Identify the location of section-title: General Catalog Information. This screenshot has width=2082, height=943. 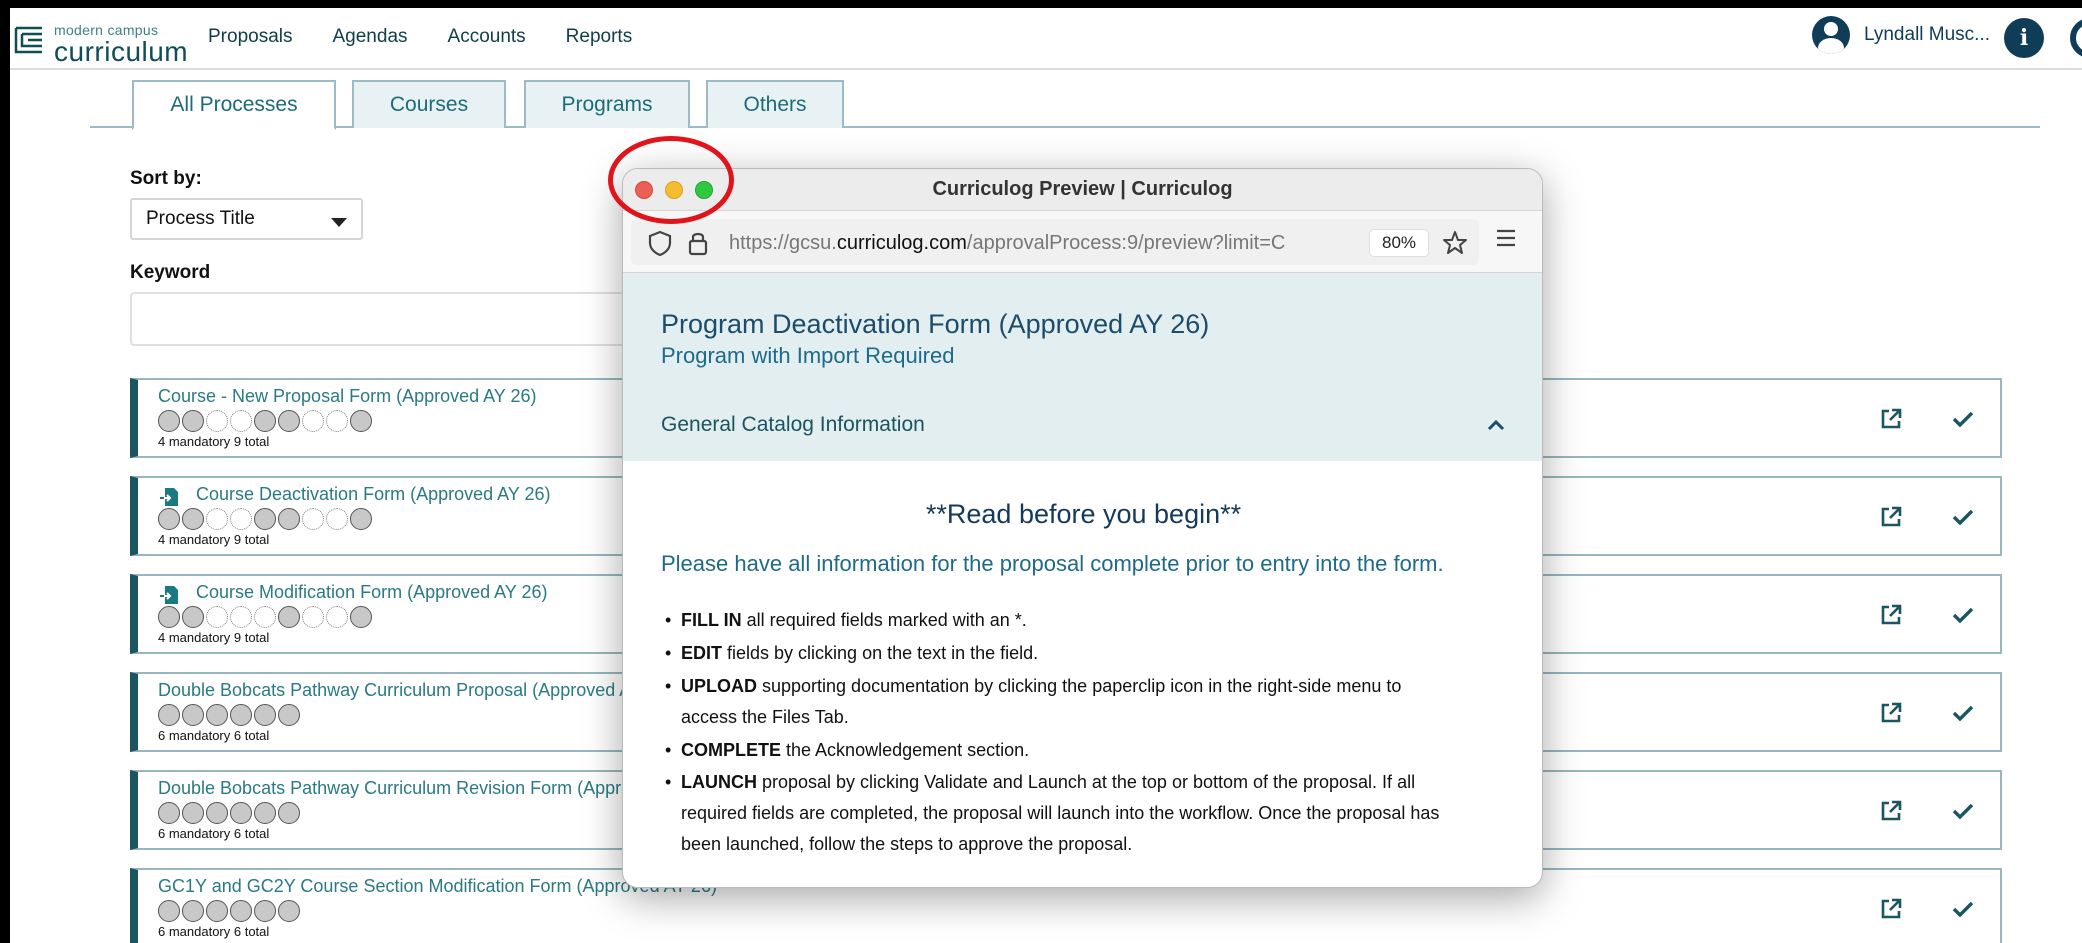
(793, 425).